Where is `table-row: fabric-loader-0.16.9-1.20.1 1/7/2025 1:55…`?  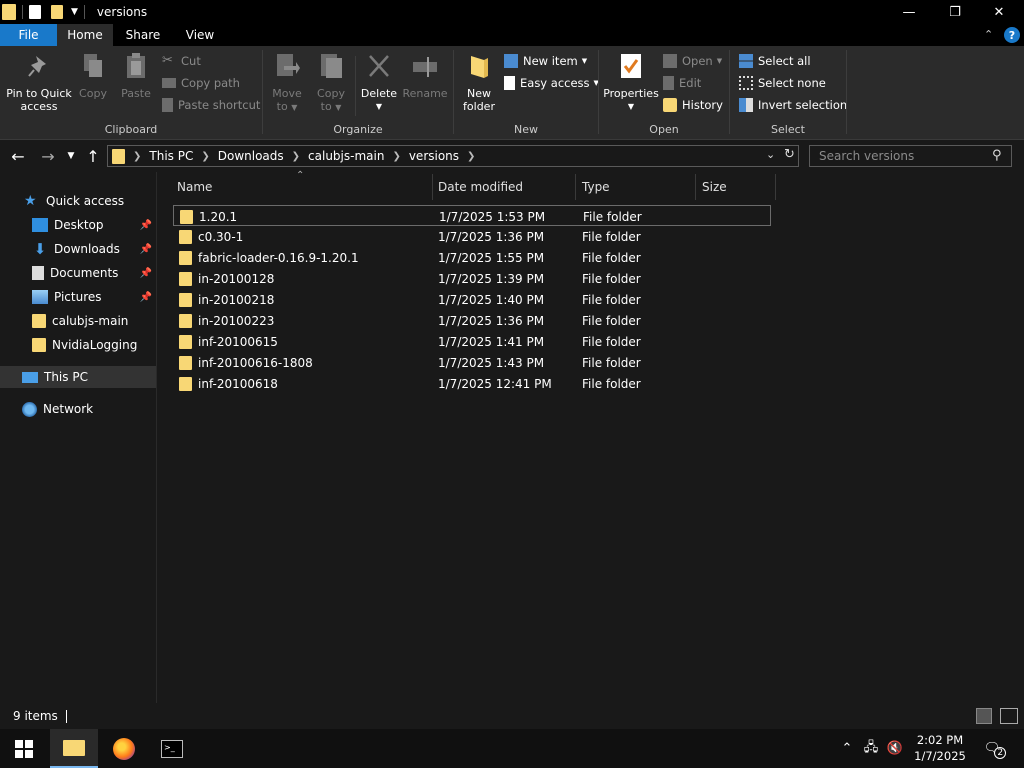 table-row: fabric-loader-0.16.9-1.20.1 1/7/2025 1:55… is located at coordinates (472, 257).